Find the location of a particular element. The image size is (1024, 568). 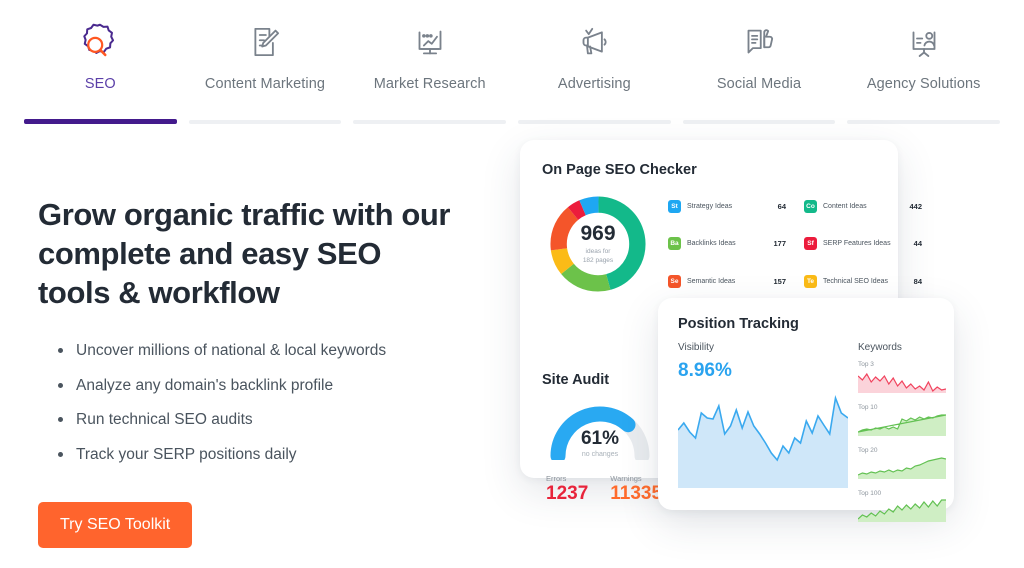

sparkline-label: Top 3 is located at coordinates (866, 364).